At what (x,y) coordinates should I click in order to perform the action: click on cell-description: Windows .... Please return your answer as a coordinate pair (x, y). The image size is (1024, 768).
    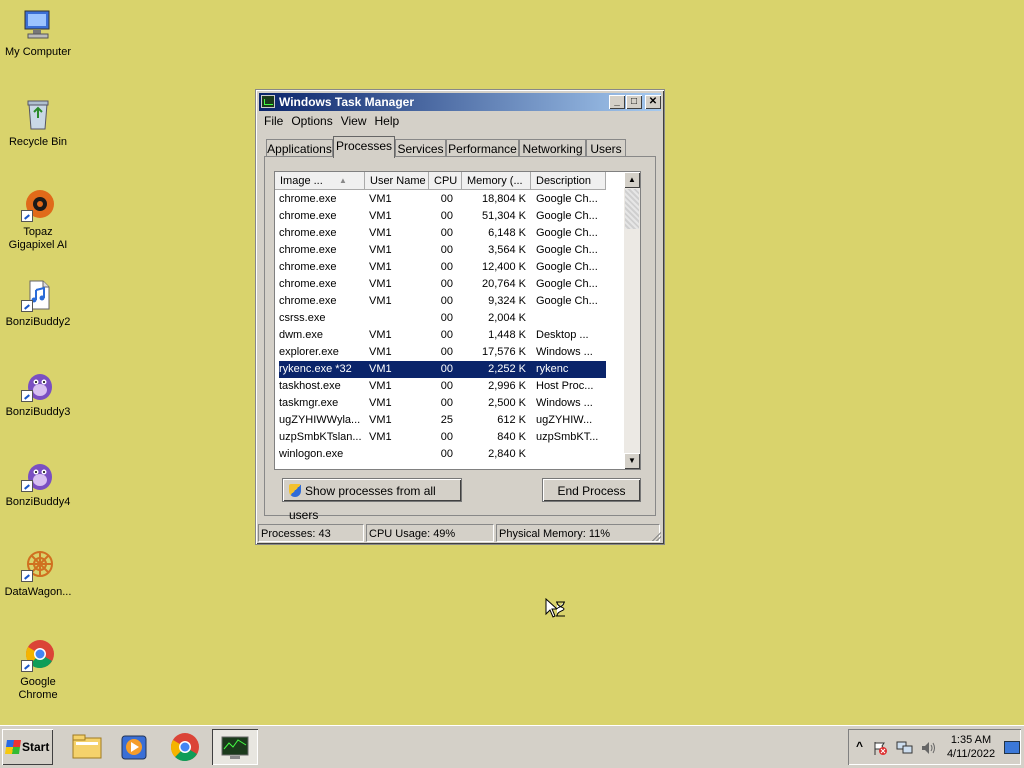
    Looking at the image, I should click on (564, 403).